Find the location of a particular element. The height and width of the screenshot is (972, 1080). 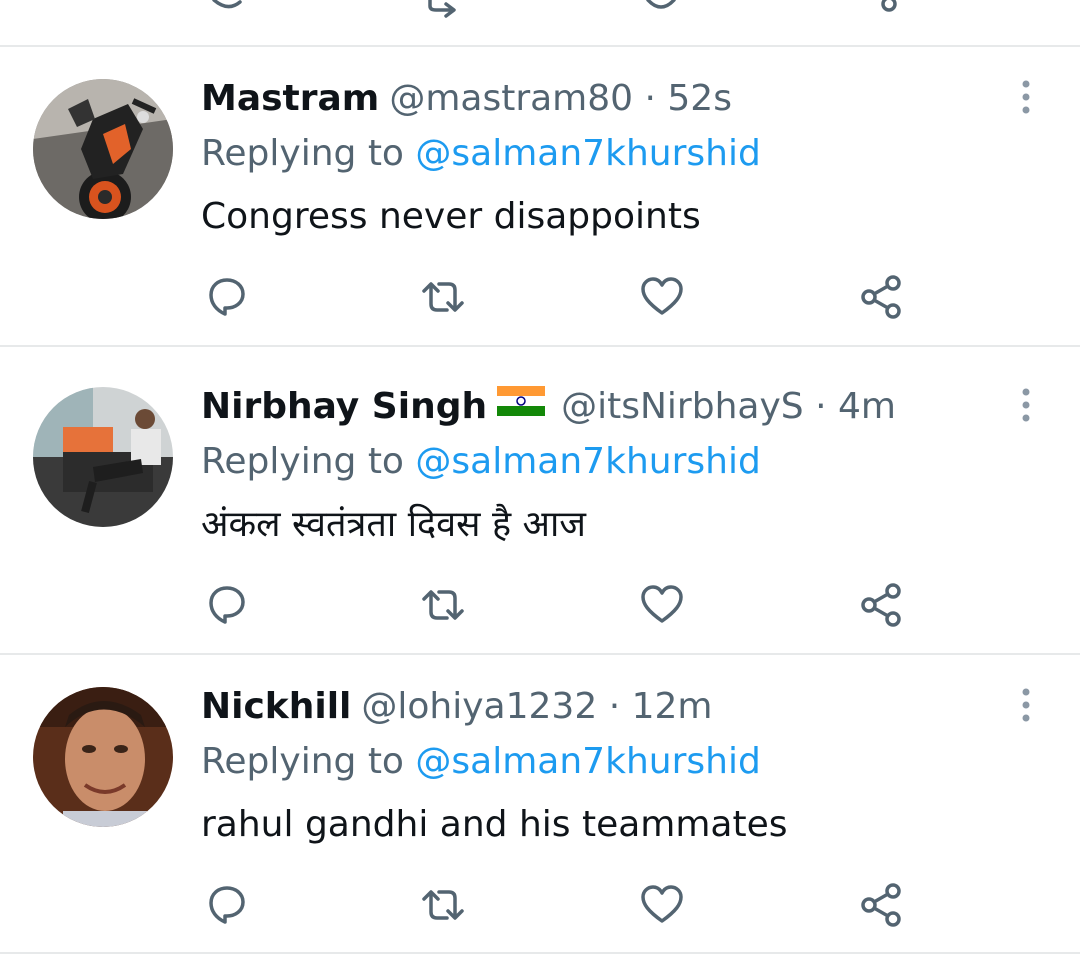

motorcycle-photo is located at coordinates (103, 149).